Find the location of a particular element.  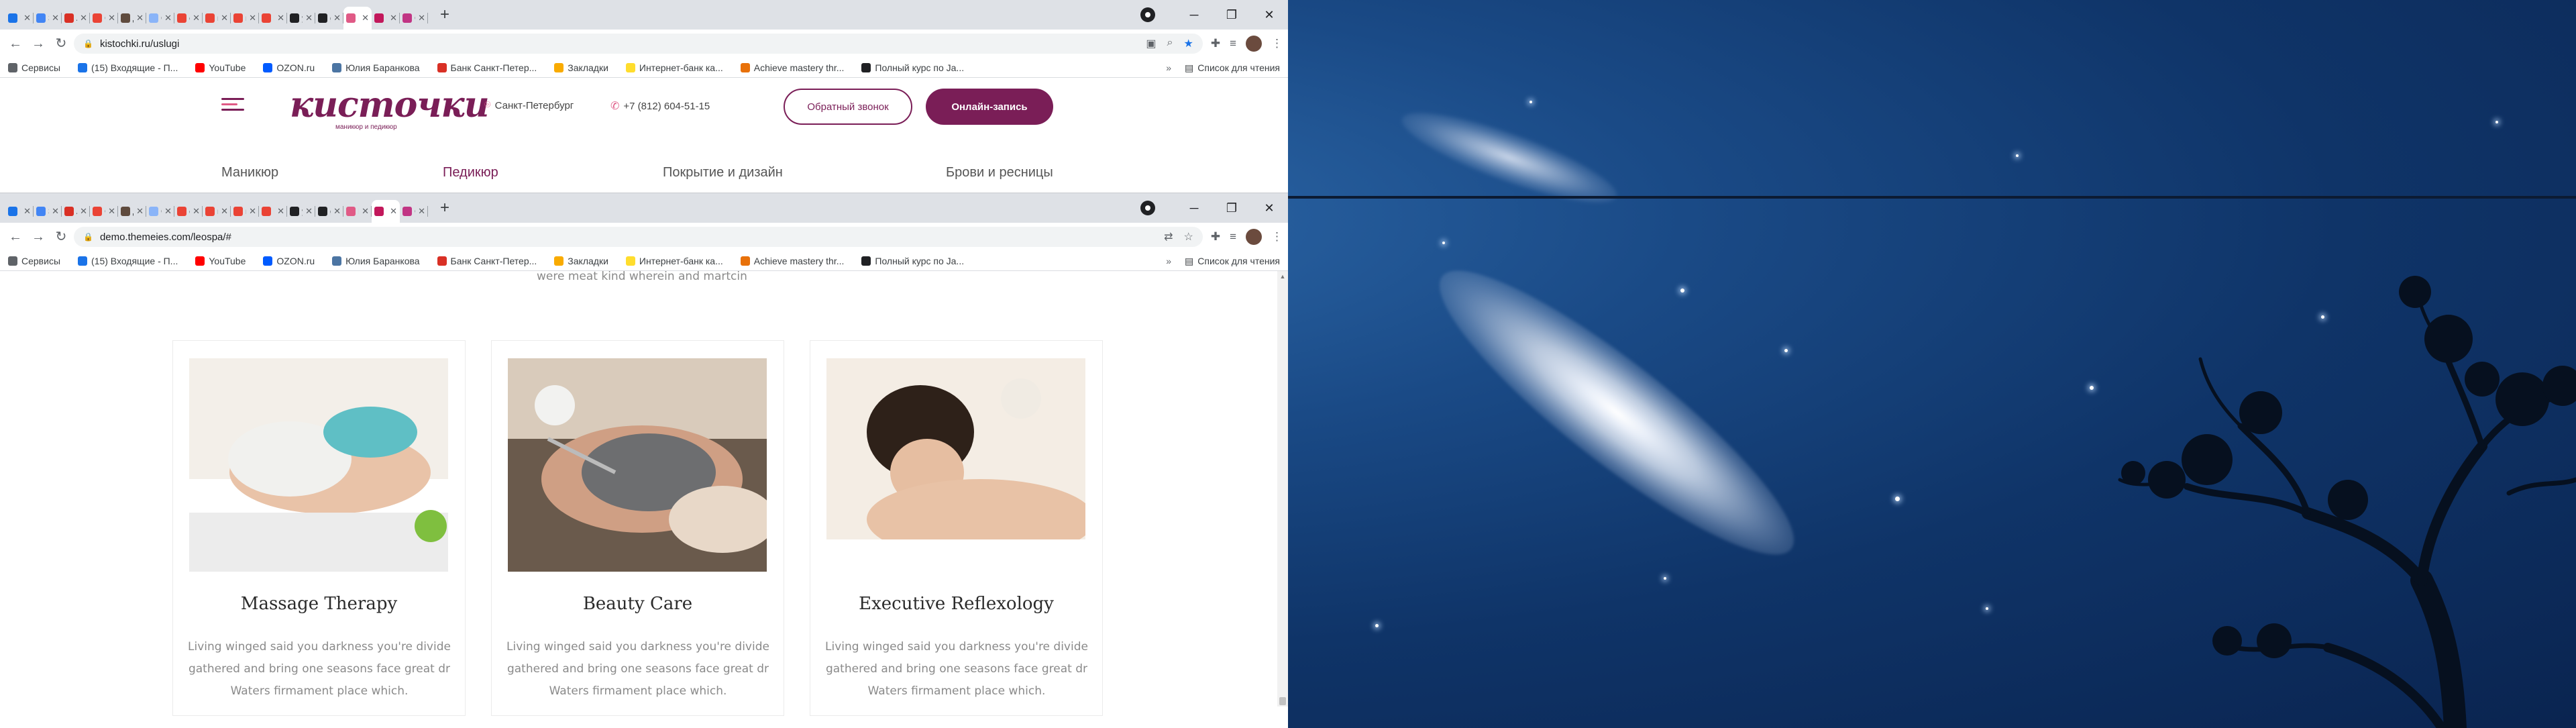

browser-tab: goi✕ is located at coordinates (329, 19).